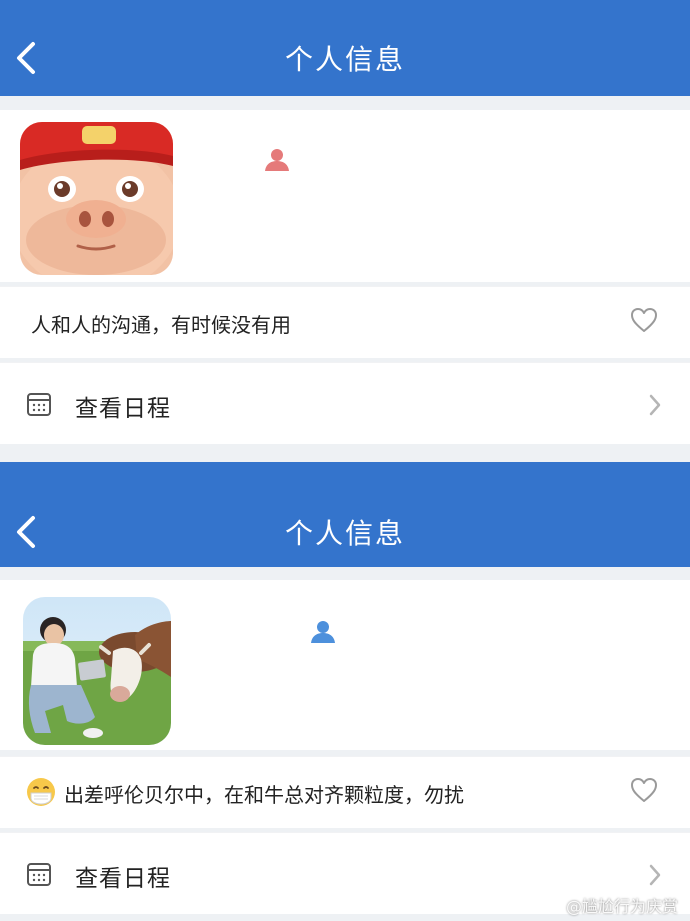  I want to click on status-row: 人和人的沟通，有时候没有用, so click(345, 322).